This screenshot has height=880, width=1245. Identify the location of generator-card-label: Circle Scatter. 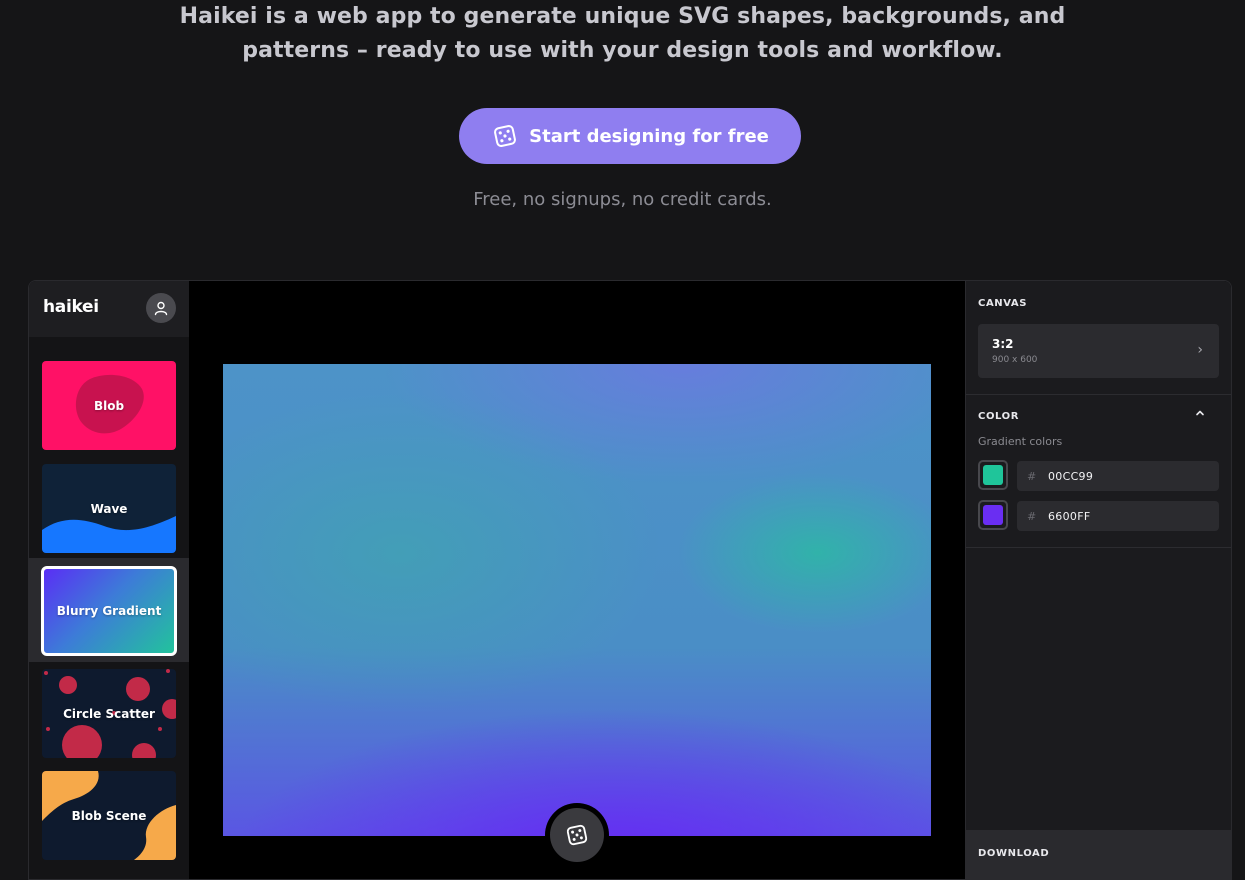
(109, 713).